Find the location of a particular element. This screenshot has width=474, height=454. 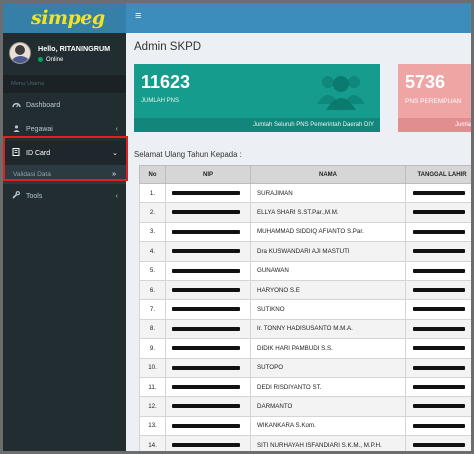

table-row: 4. Dra KUSWANDARI AJI MASTUTI is located at coordinates (305, 251).